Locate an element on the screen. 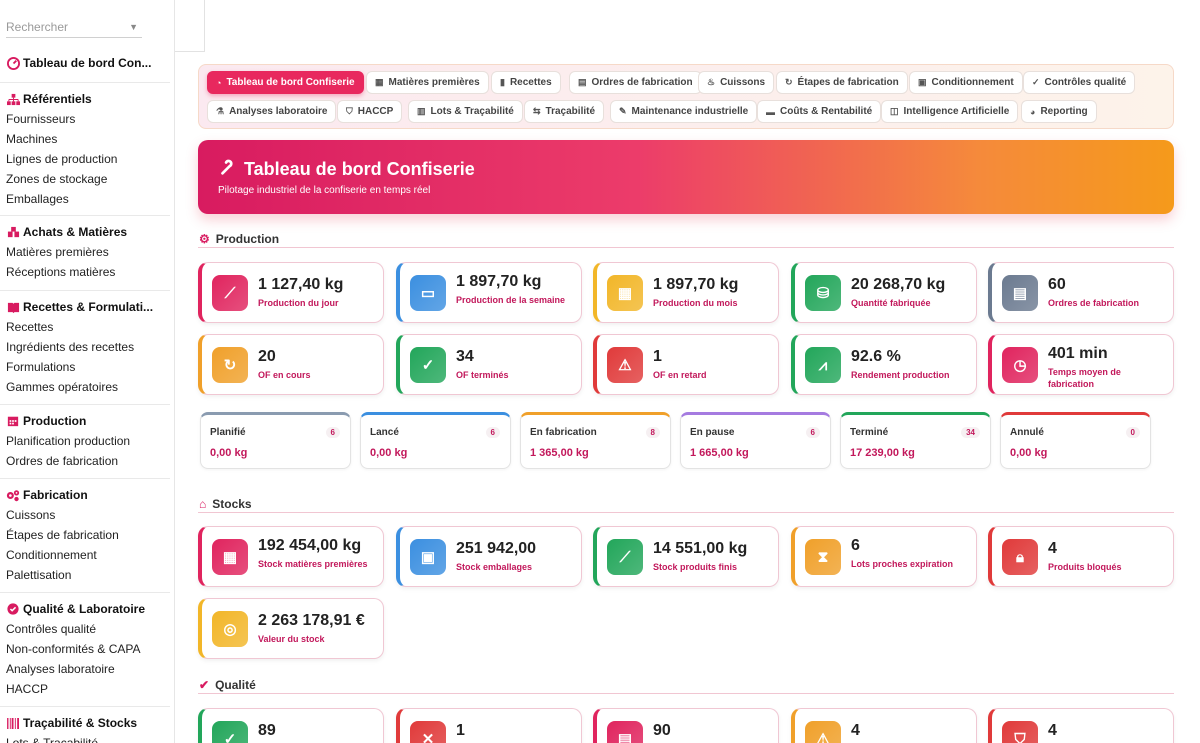 This screenshot has height=743, width=1200. check-circle-icon: ✓ is located at coordinates (428, 365).